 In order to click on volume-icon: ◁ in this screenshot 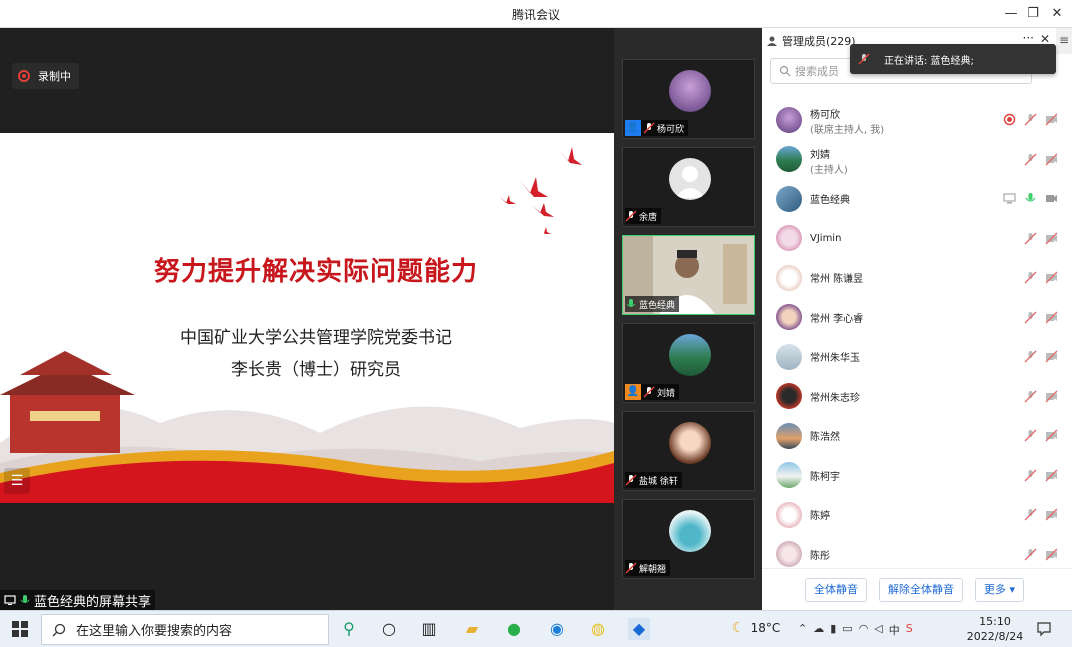, I will do `click(878, 630)`.